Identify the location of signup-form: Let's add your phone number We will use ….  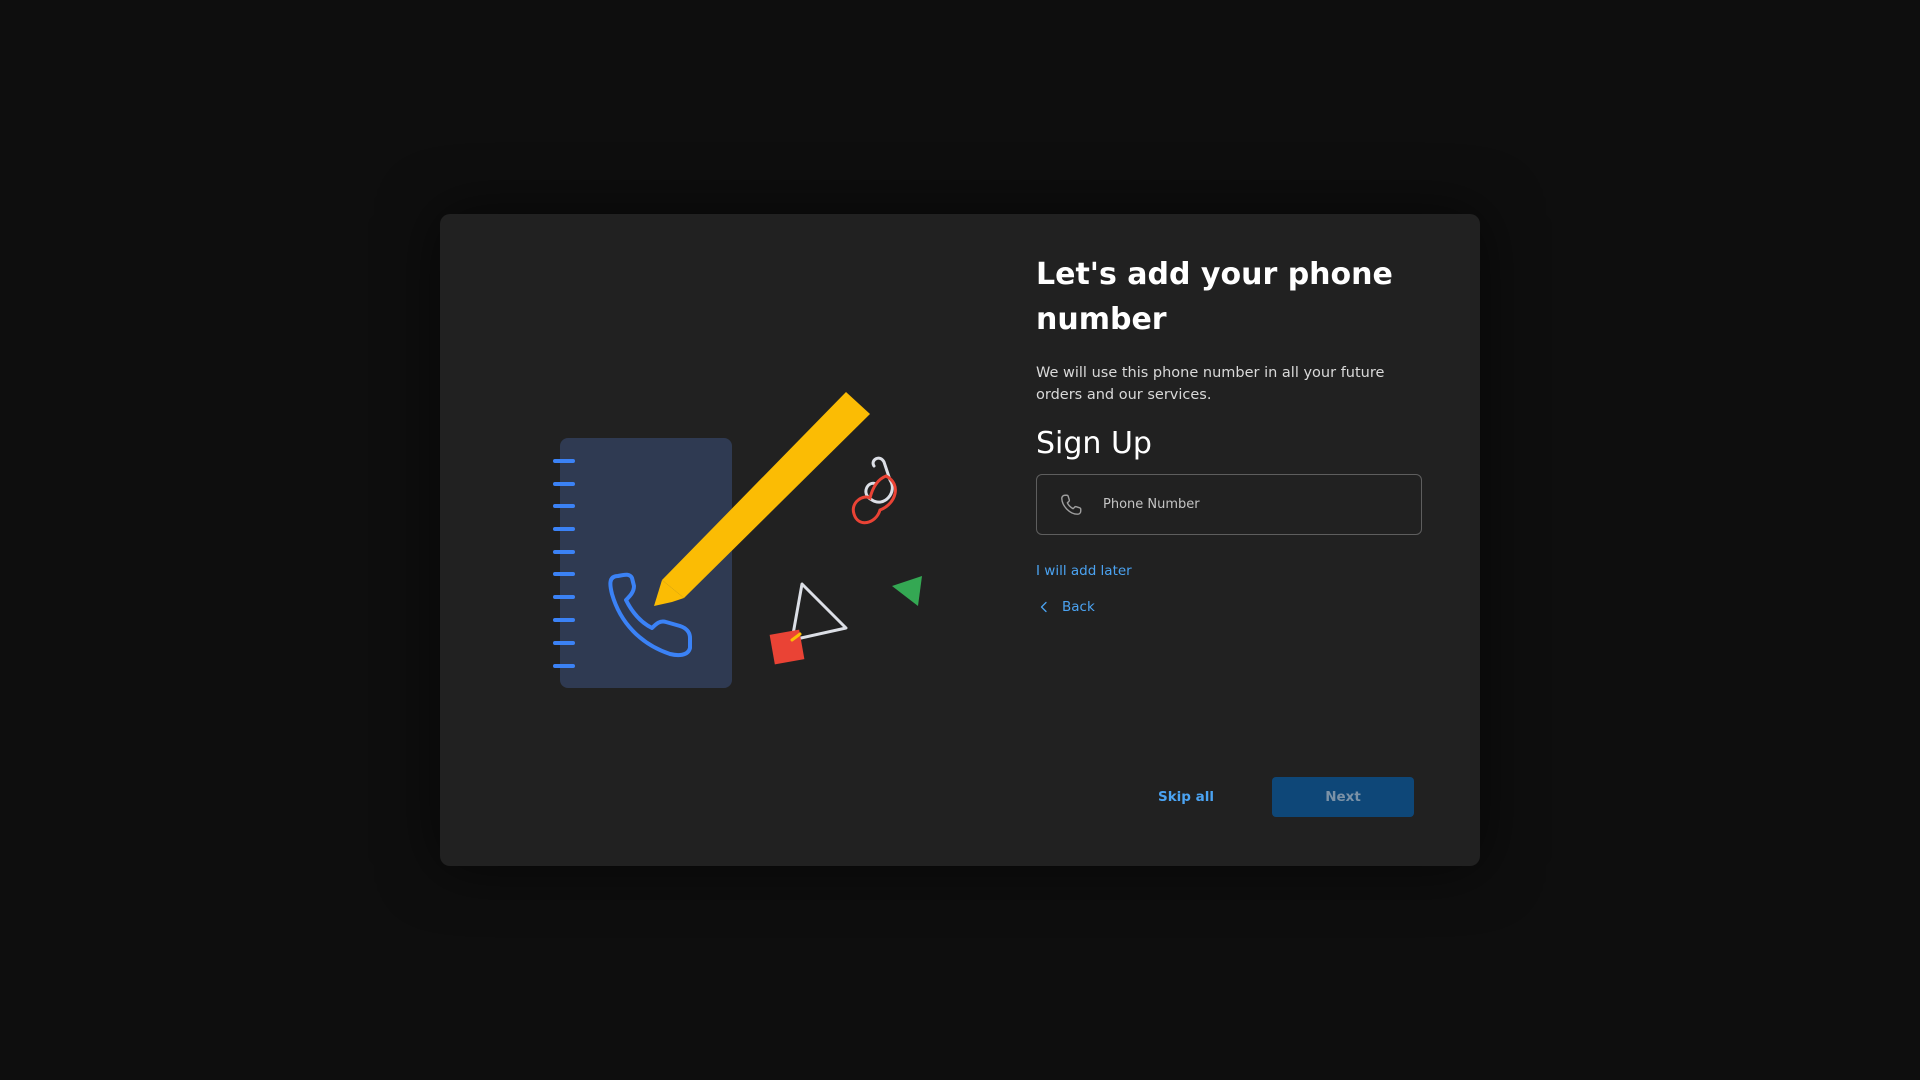
(1231, 433).